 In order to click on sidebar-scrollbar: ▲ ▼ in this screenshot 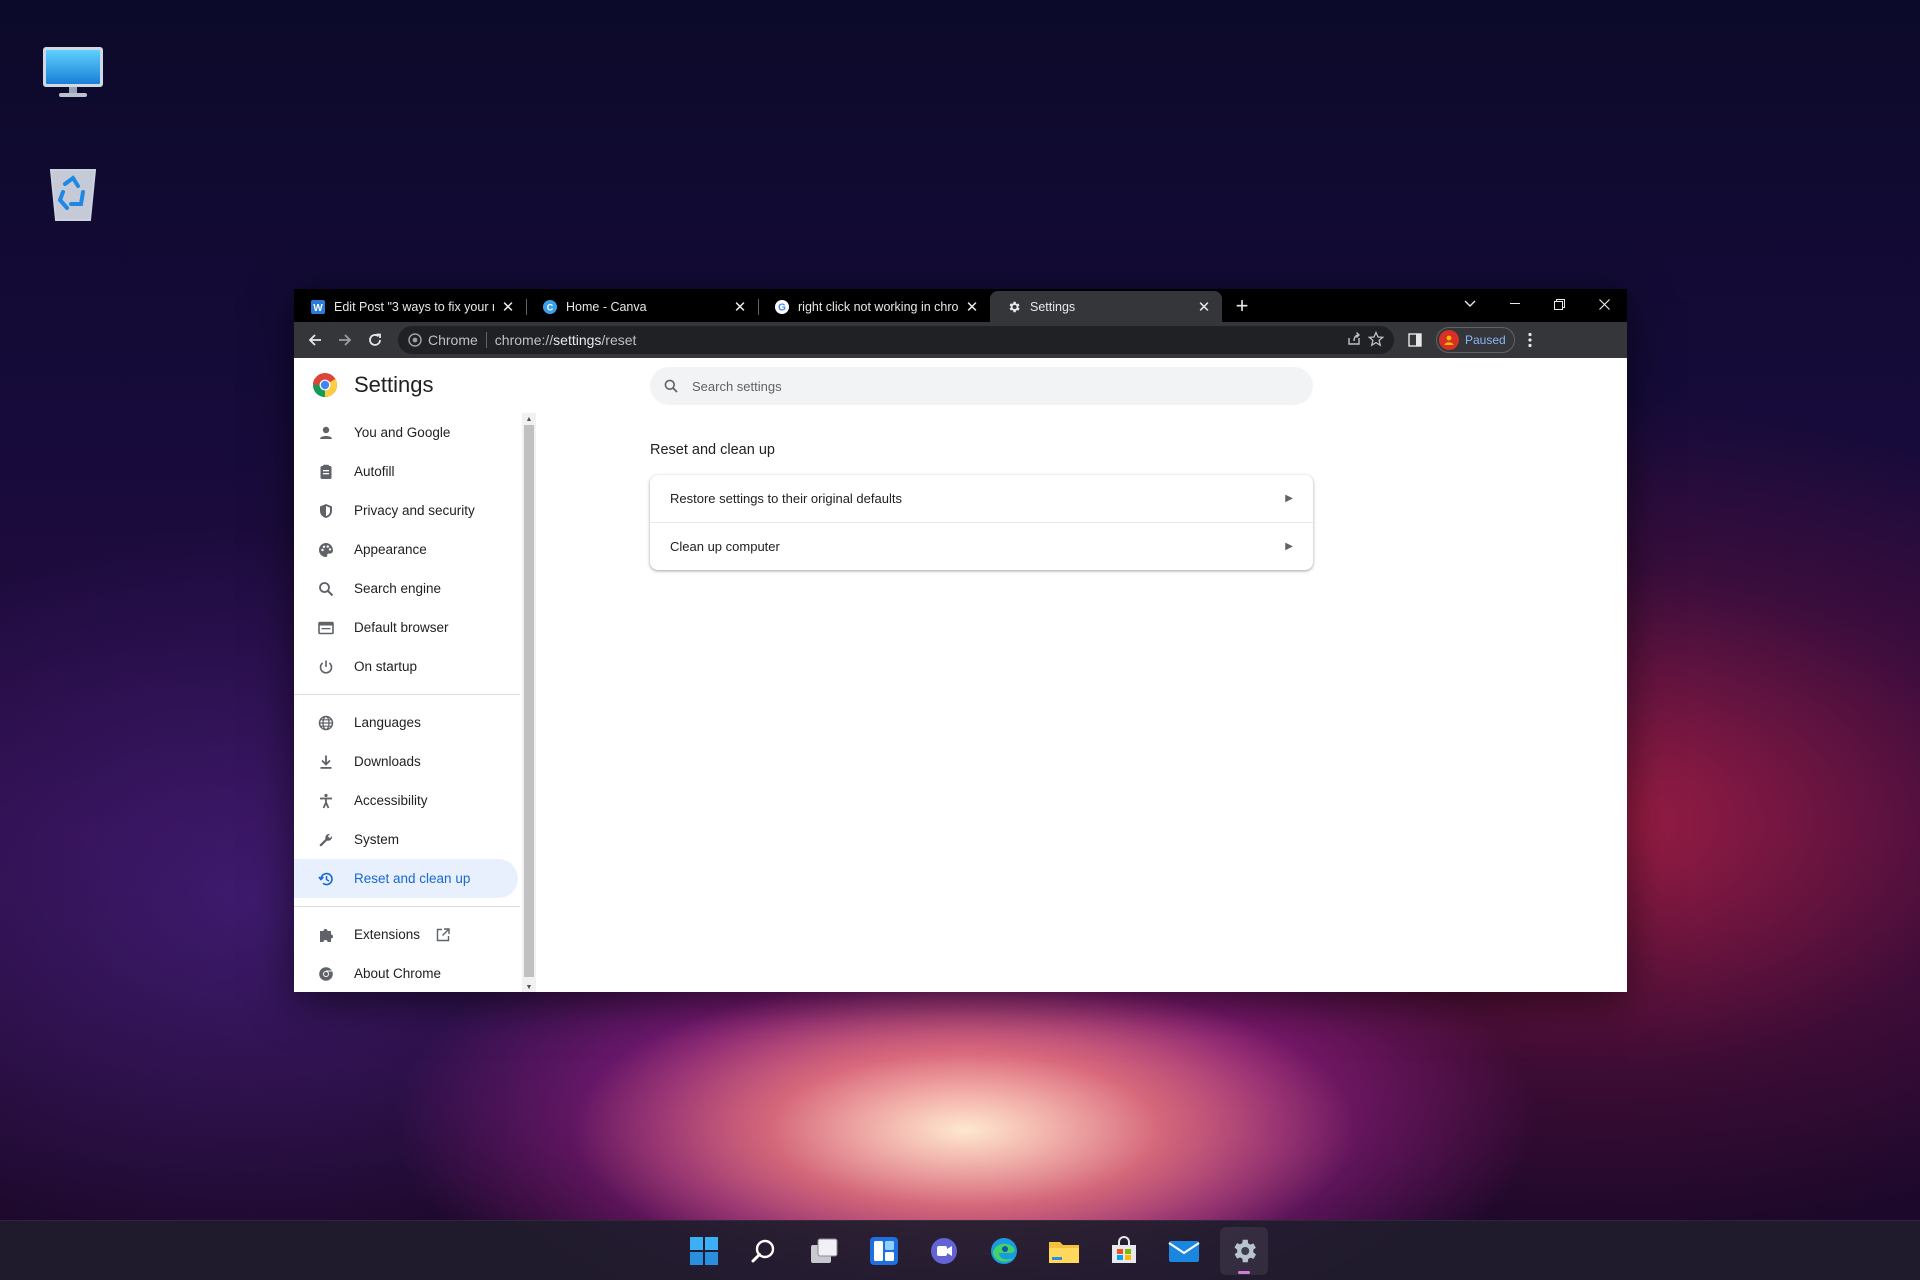, I will do `click(529, 702)`.